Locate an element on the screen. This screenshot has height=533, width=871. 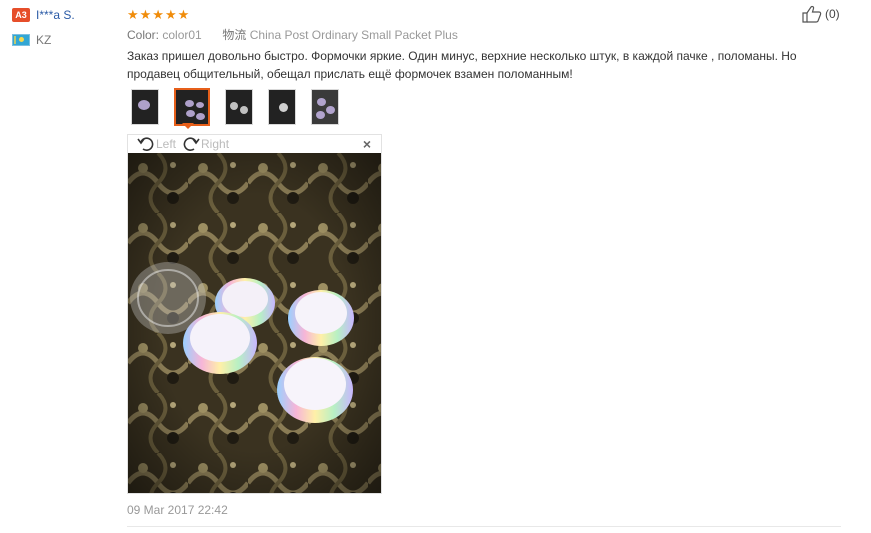
photo-viewer-toolbar: Left Right × is located at coordinates (254, 144).